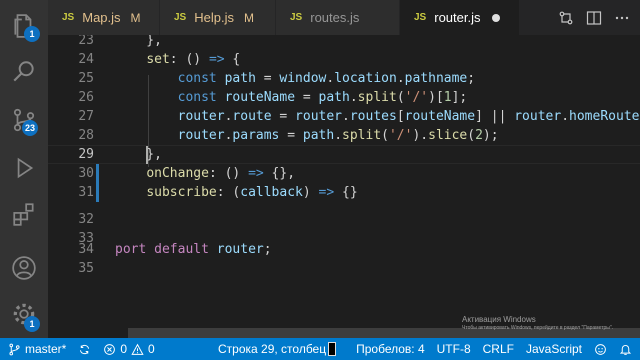  Describe the element at coordinates (86, 268) in the screenshot. I see `line-number: 35` at that location.